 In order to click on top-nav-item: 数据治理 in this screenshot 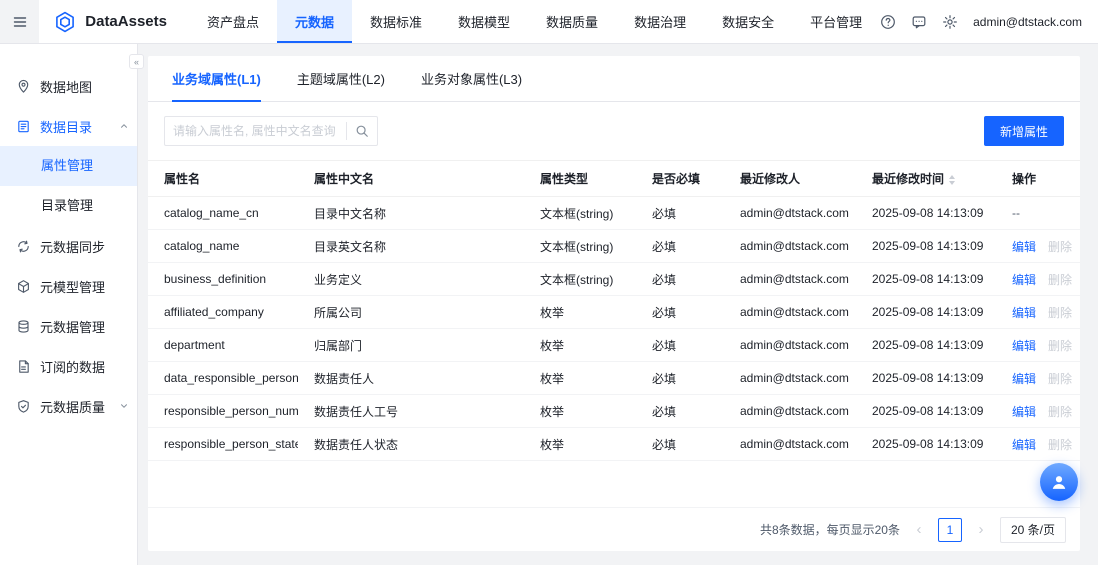, I will do `click(660, 21)`.